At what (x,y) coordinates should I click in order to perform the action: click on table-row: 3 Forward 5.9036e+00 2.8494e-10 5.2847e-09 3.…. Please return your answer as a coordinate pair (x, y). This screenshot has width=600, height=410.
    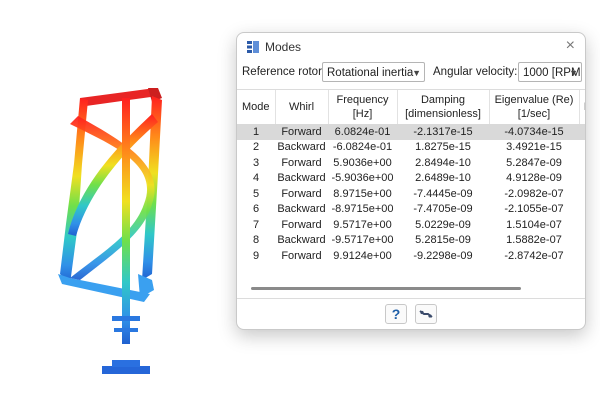
    Looking at the image, I should click on (411, 163).